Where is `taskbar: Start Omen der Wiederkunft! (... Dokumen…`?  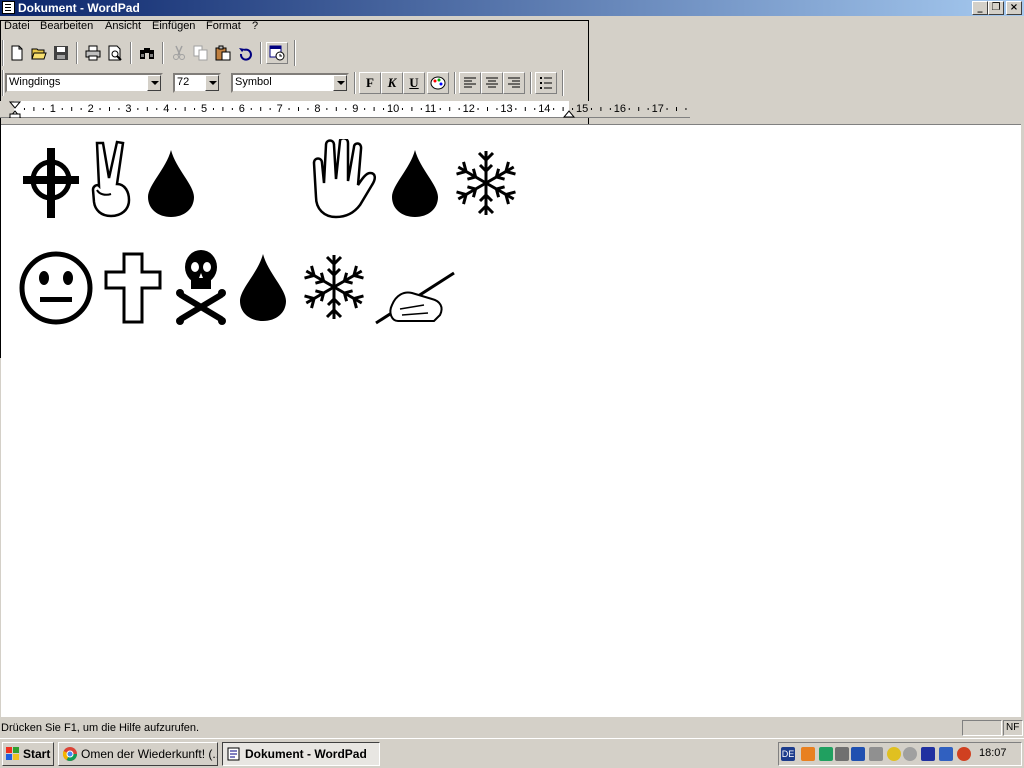 taskbar: Start Omen der Wiederkunft! (... Dokumen… is located at coordinates (512, 753).